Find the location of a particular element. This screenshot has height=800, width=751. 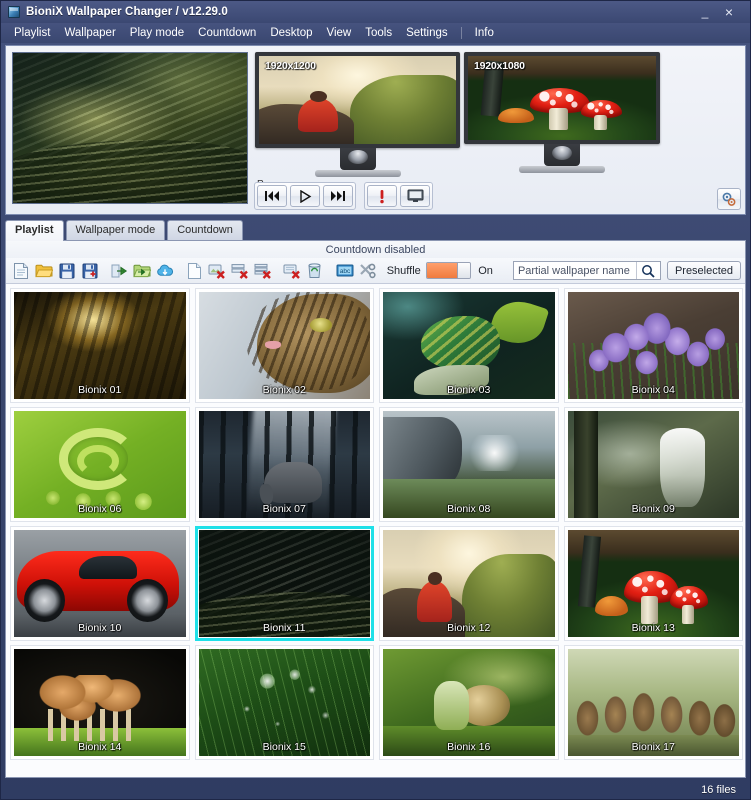

thumbnail-image: Bionix 17 is located at coordinates (653, 702).